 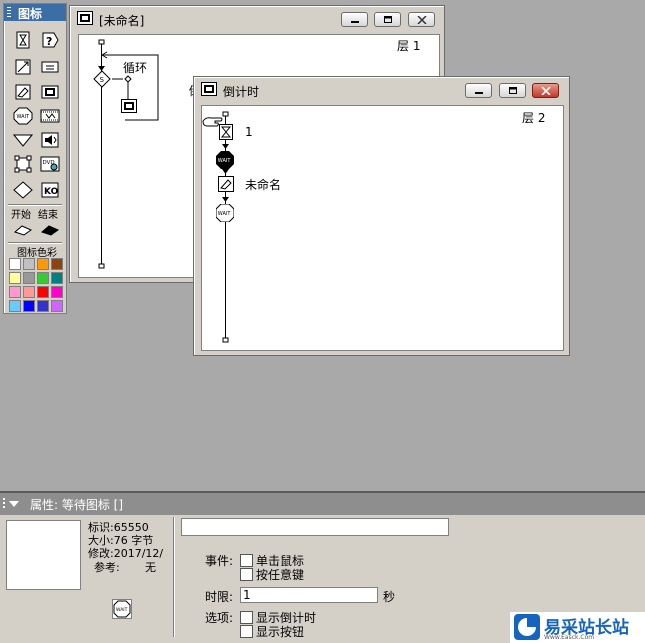 What do you see at coordinates (57, 292) in the screenshot?
I see `color-swatch-magenta` at bounding box center [57, 292].